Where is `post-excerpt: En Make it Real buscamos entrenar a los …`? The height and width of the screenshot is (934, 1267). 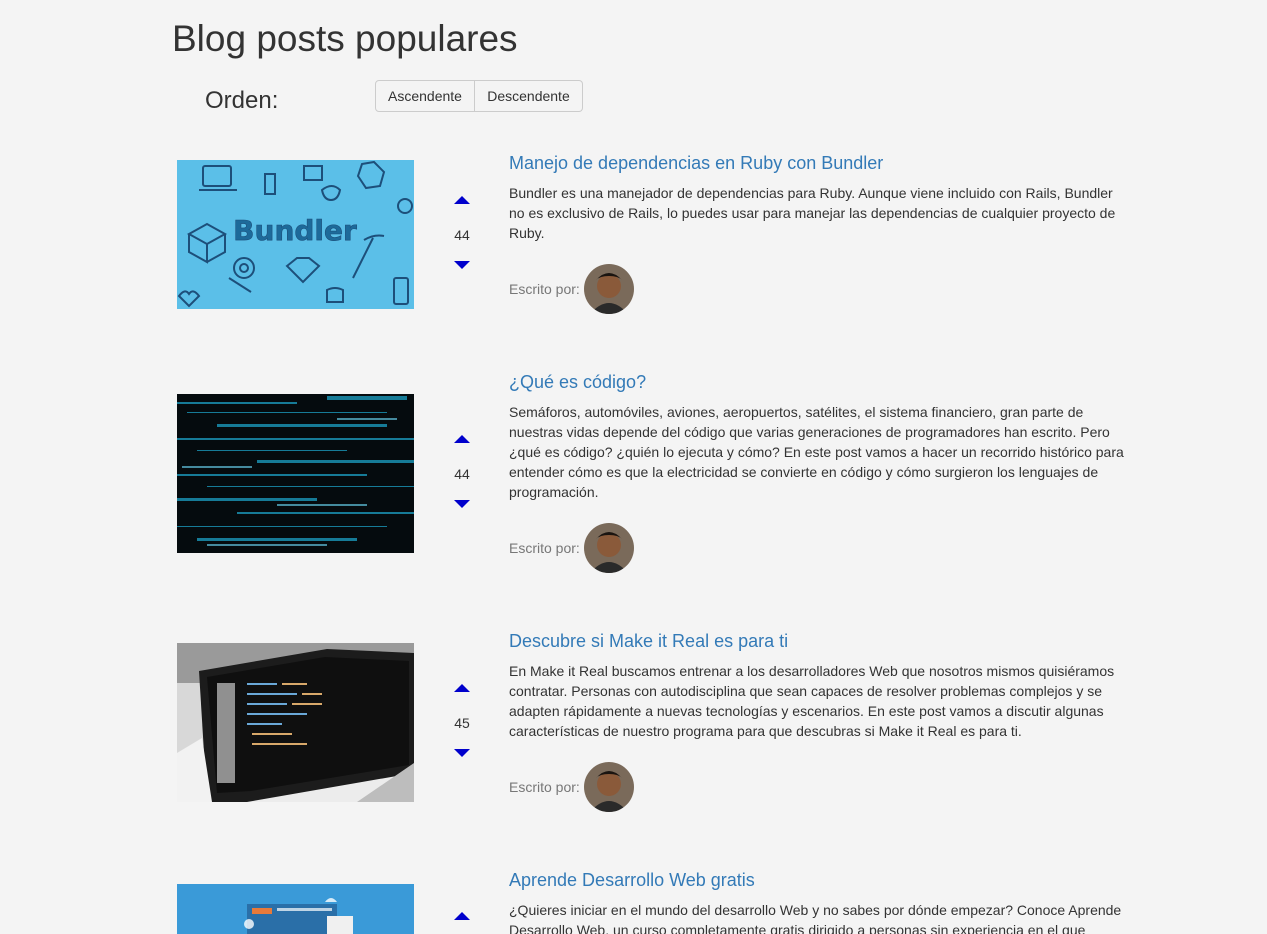 post-excerpt: En Make it Real buscamos entrenar a los … is located at coordinates (812, 701).